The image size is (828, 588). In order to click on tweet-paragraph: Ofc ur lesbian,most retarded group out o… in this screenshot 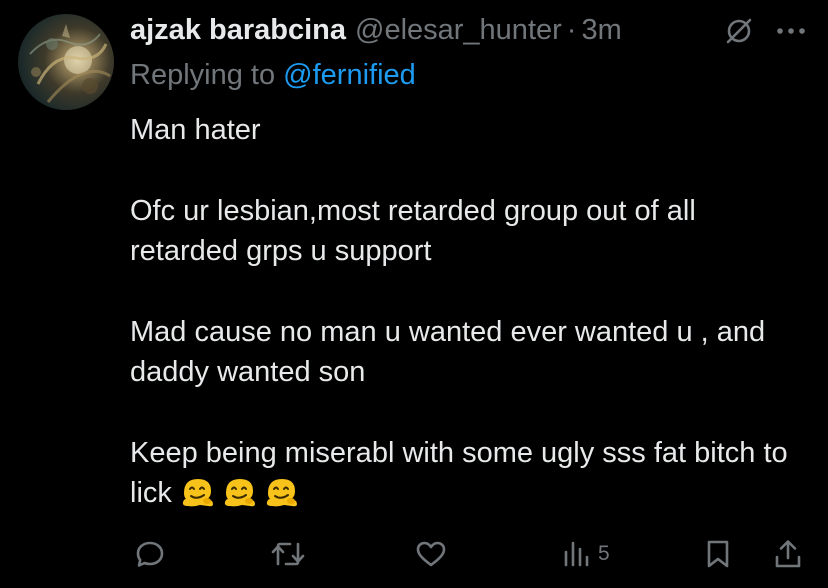, I will do `click(413, 231)`.